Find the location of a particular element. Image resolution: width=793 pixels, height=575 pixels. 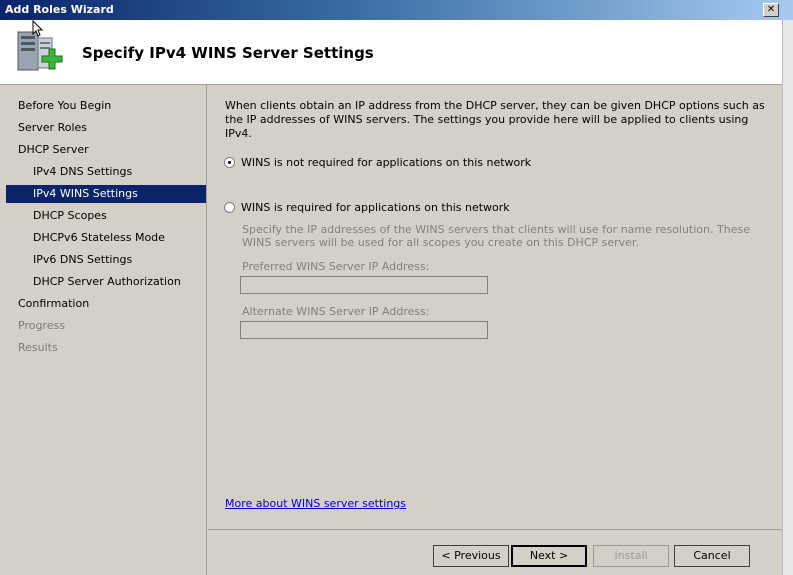

next-button: Next > is located at coordinates (549, 556).